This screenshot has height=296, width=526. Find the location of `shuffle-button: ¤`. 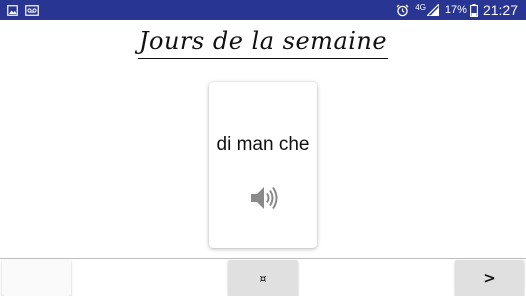

shuffle-button: ¤ is located at coordinates (263, 278).